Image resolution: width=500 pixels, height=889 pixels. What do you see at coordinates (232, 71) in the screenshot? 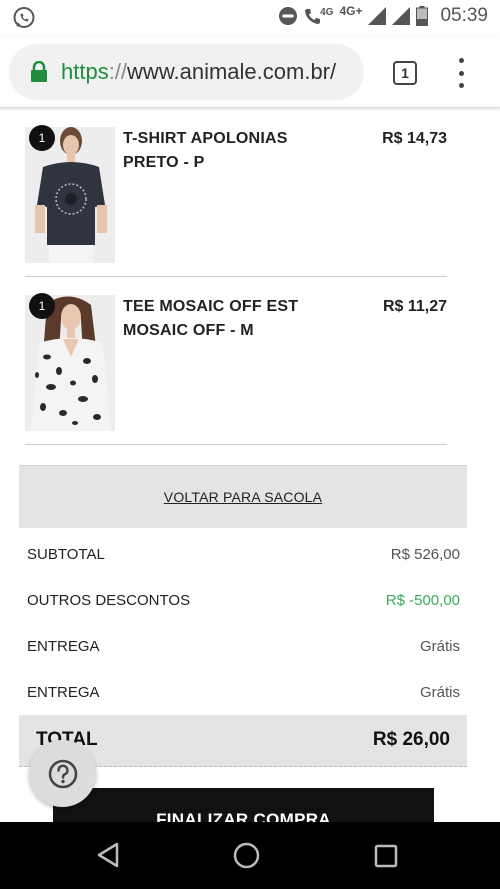
I see `url-host: www.animale.com.br/` at bounding box center [232, 71].